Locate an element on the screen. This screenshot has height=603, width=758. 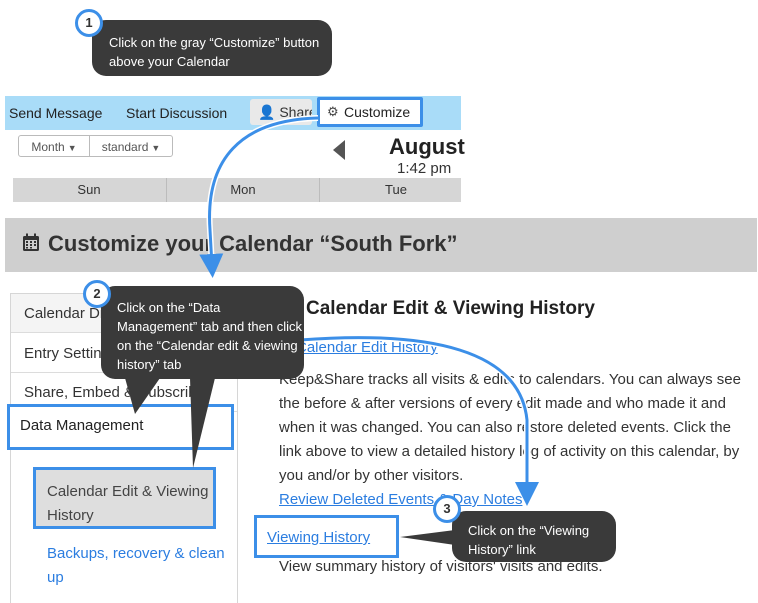
start-discussion-button: Start Discussion is located at coordinates (176, 113).